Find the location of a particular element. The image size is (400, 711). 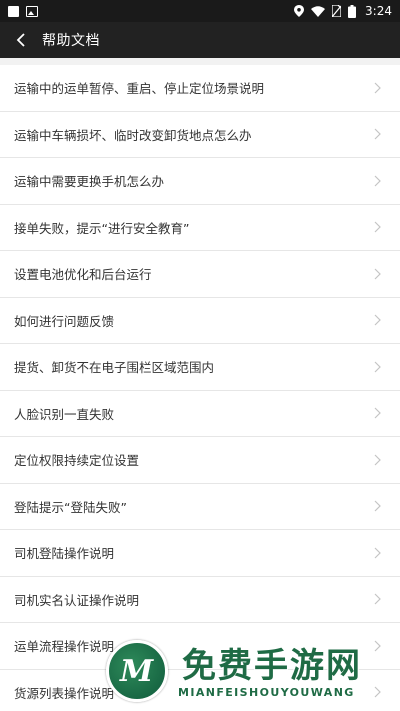

location-icon is located at coordinates (299, 11).